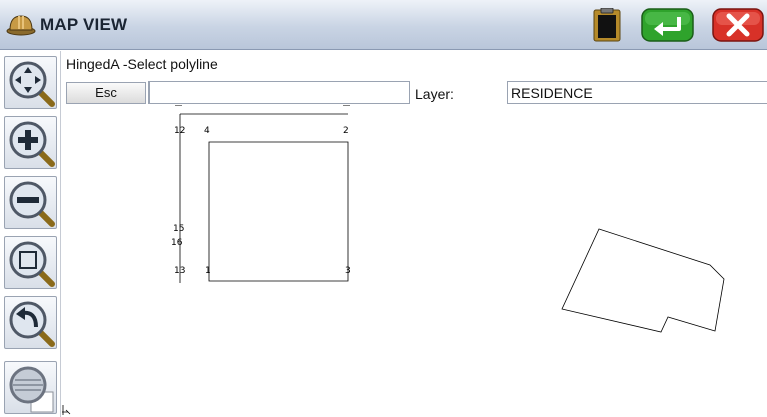 Image resolution: width=767 pixels, height=417 pixels. I want to click on point-label: 15, so click(178, 229).